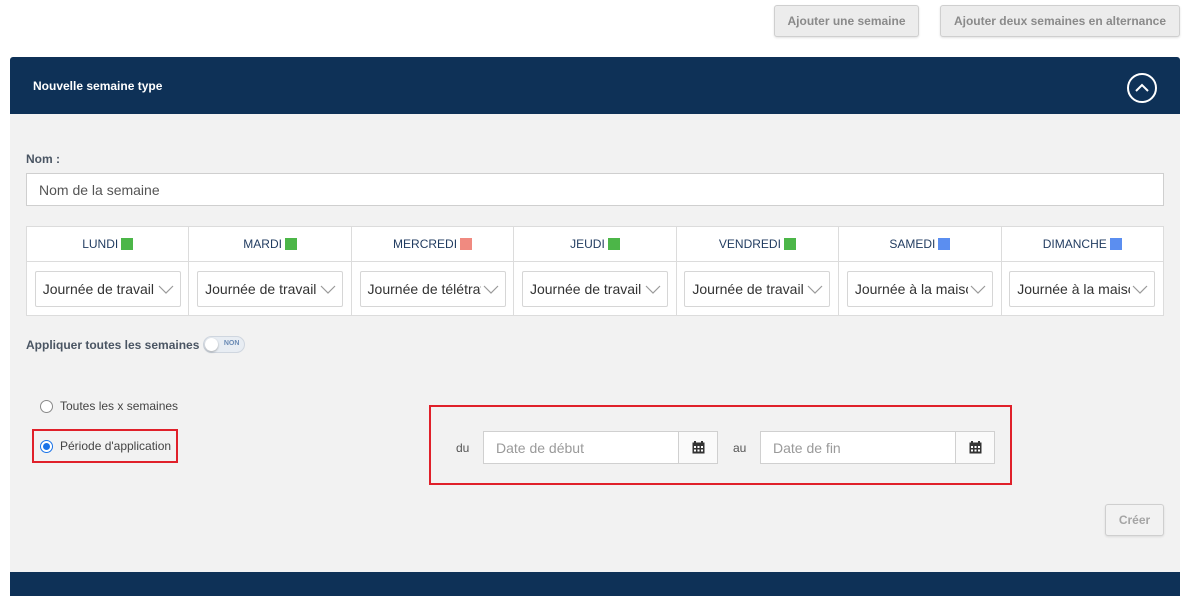 The width and height of the screenshot is (1183, 600). What do you see at coordinates (1134, 520) in the screenshot?
I see `create-button: Créer` at bounding box center [1134, 520].